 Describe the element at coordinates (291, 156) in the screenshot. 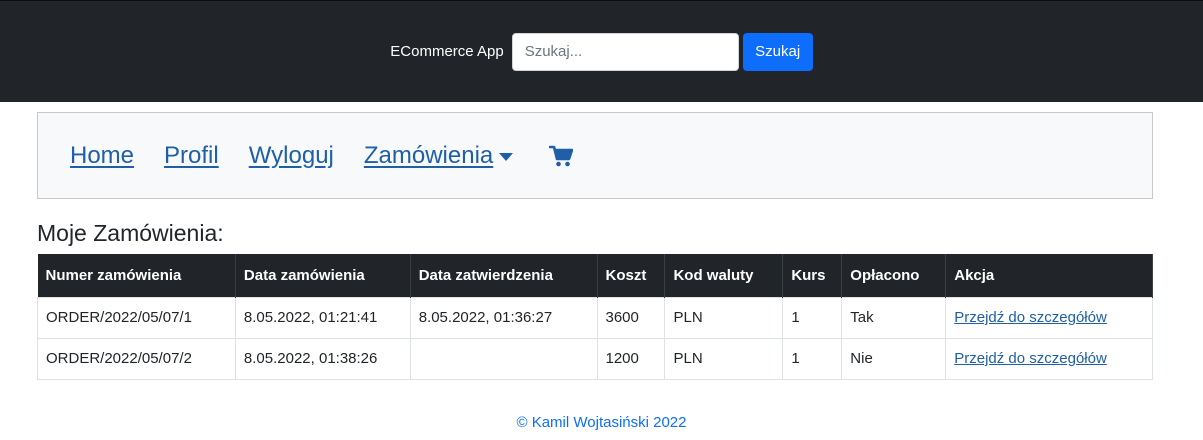

I see `nav-logout-link: Wyloguj` at that location.